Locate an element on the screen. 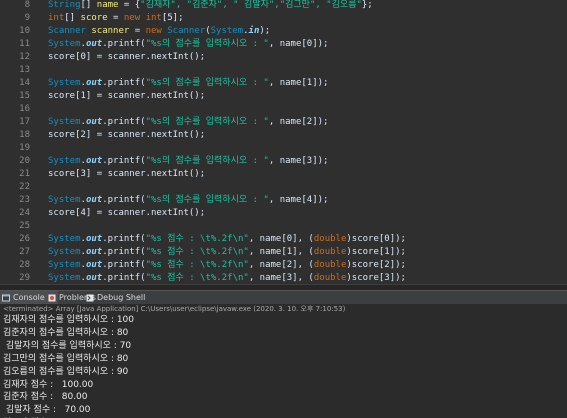  line-number: 24 is located at coordinates (24, 213).